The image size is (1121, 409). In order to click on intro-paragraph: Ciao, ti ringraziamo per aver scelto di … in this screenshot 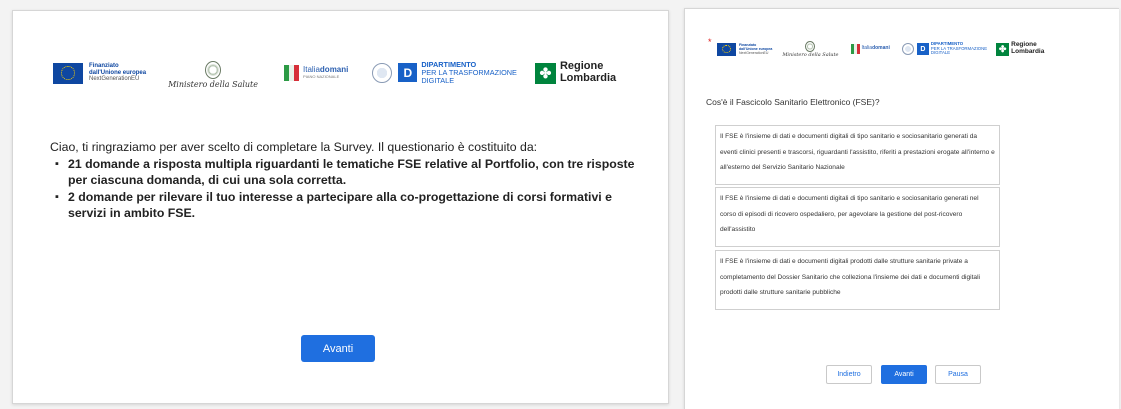, I will do `click(294, 147)`.